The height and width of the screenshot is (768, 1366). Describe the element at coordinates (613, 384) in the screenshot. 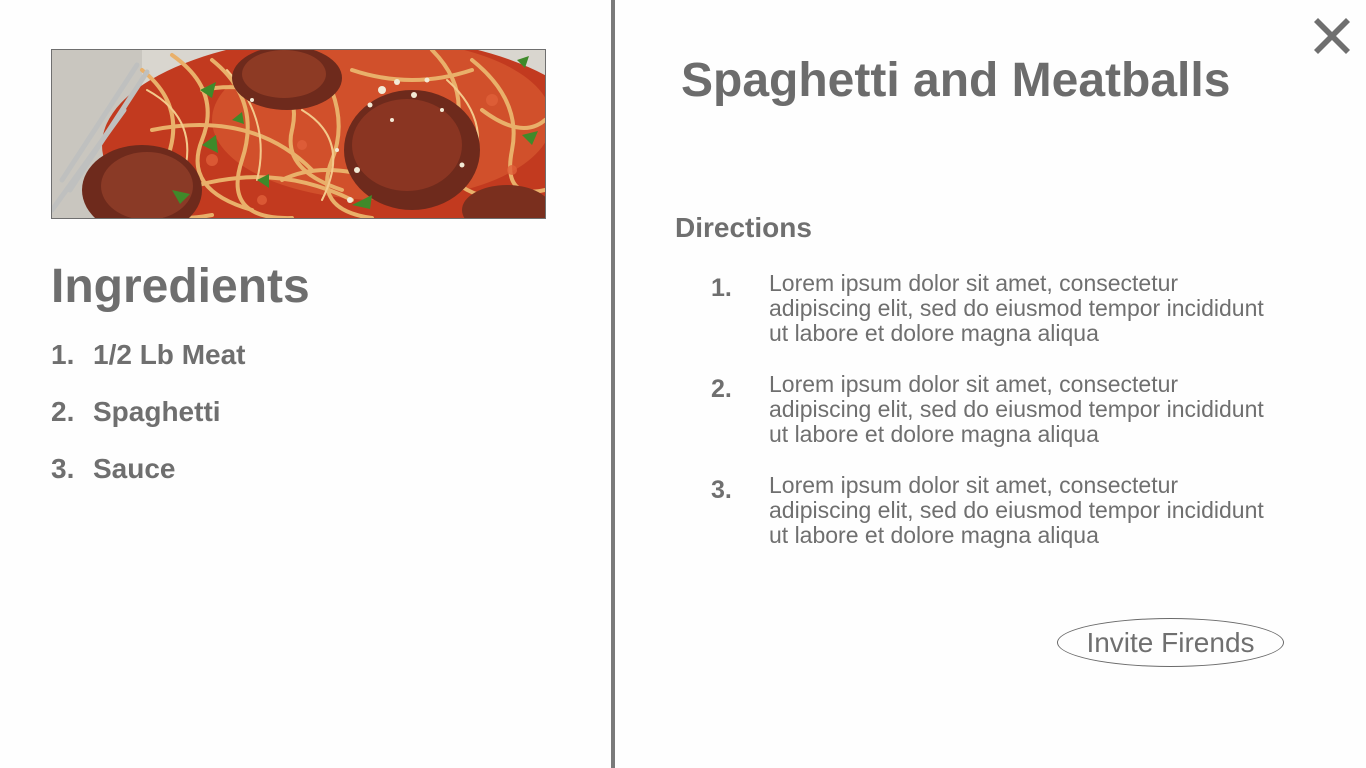

I see `panel-divider` at that location.